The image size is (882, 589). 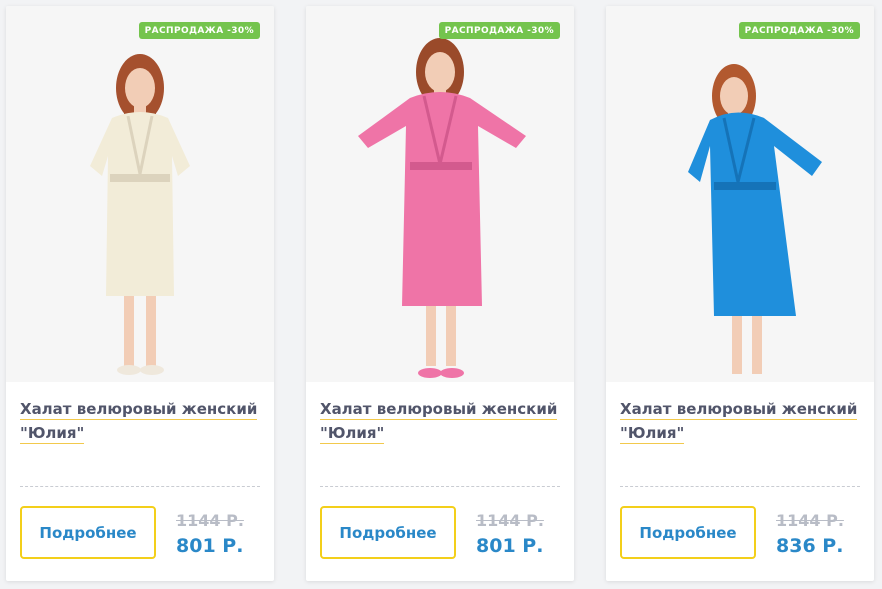 What do you see at coordinates (810, 546) in the screenshot?
I see `sale-price: 836 Р.` at bounding box center [810, 546].